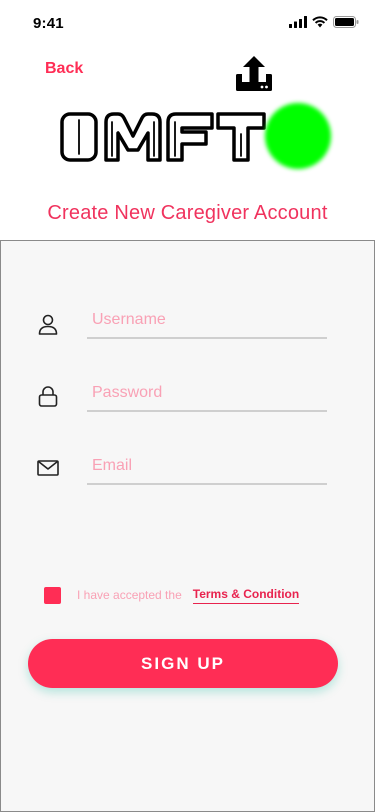 The width and height of the screenshot is (375, 812). I want to click on terms-checkbox, so click(52, 595).